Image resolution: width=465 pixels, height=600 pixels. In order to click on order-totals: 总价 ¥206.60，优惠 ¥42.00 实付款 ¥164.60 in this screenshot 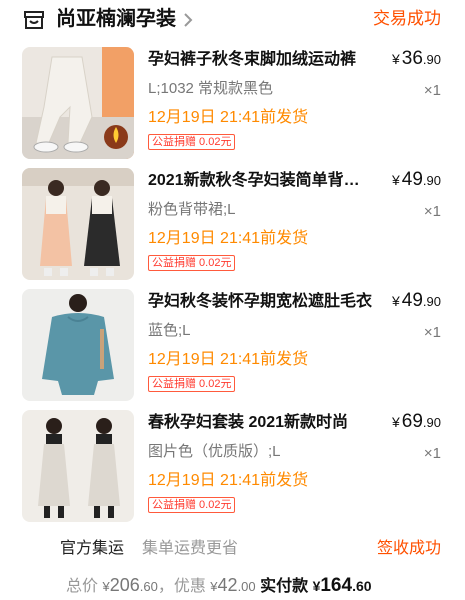, I will do `click(219, 585)`.